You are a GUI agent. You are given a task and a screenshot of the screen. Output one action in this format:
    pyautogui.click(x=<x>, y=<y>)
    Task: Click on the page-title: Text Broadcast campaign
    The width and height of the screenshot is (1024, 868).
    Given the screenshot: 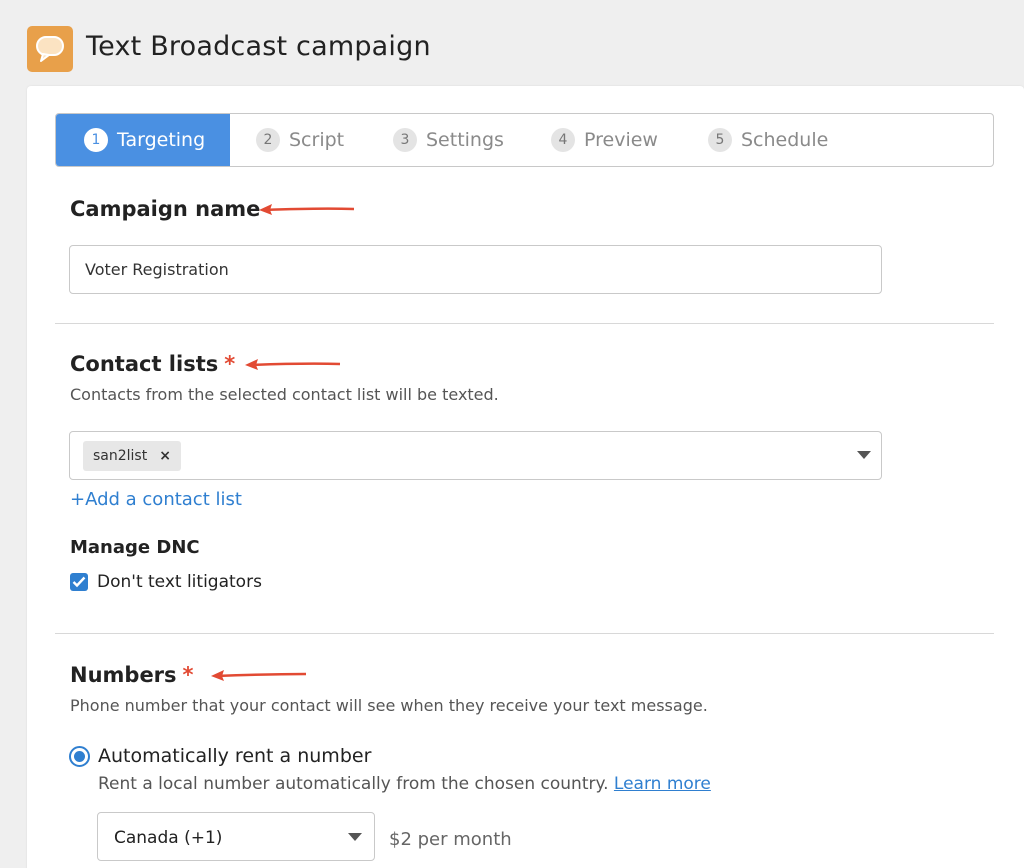 What is the action you would take?
    pyautogui.click(x=258, y=46)
    